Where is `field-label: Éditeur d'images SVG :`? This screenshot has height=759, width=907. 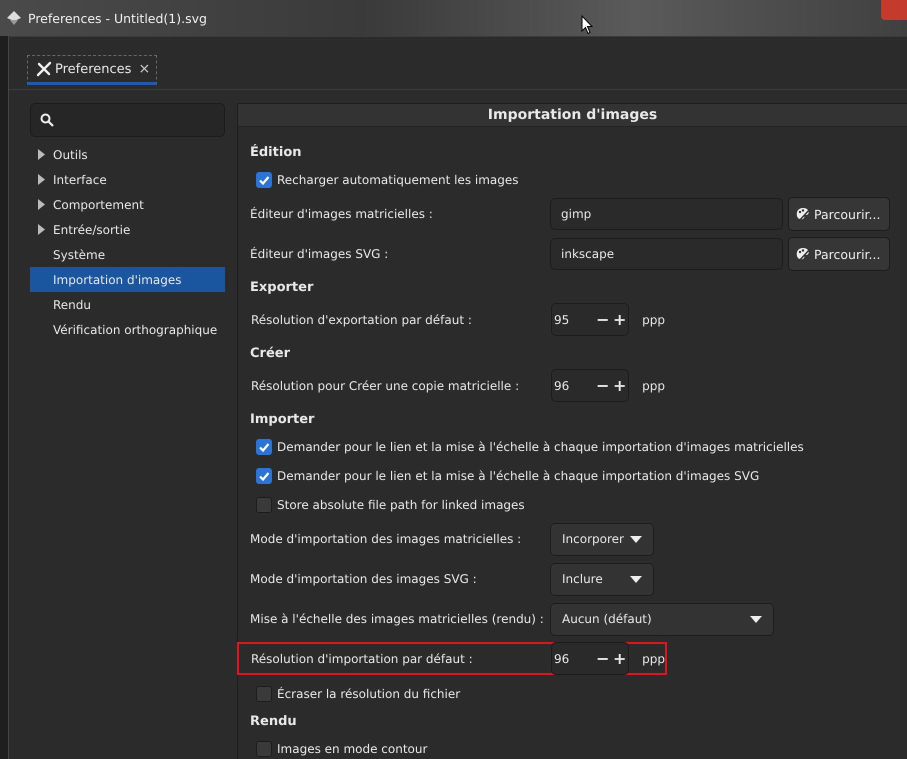
field-label: Éditeur d'images SVG : is located at coordinates (320, 254).